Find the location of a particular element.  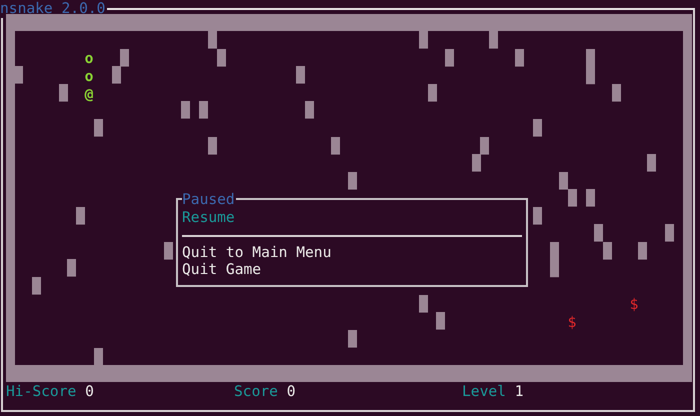

stat-label: Level is located at coordinates (484, 392).